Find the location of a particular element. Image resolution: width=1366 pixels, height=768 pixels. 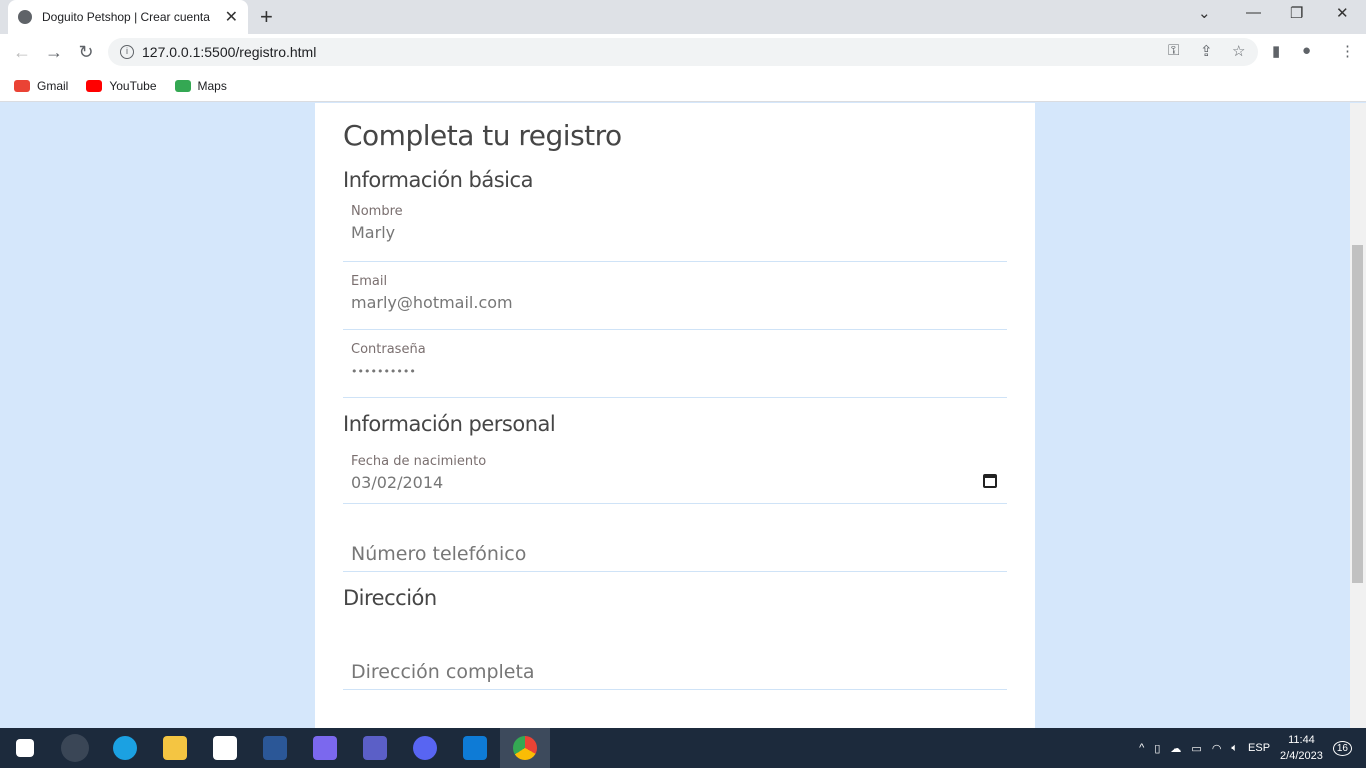

folder-icon is located at coordinates (175, 748).